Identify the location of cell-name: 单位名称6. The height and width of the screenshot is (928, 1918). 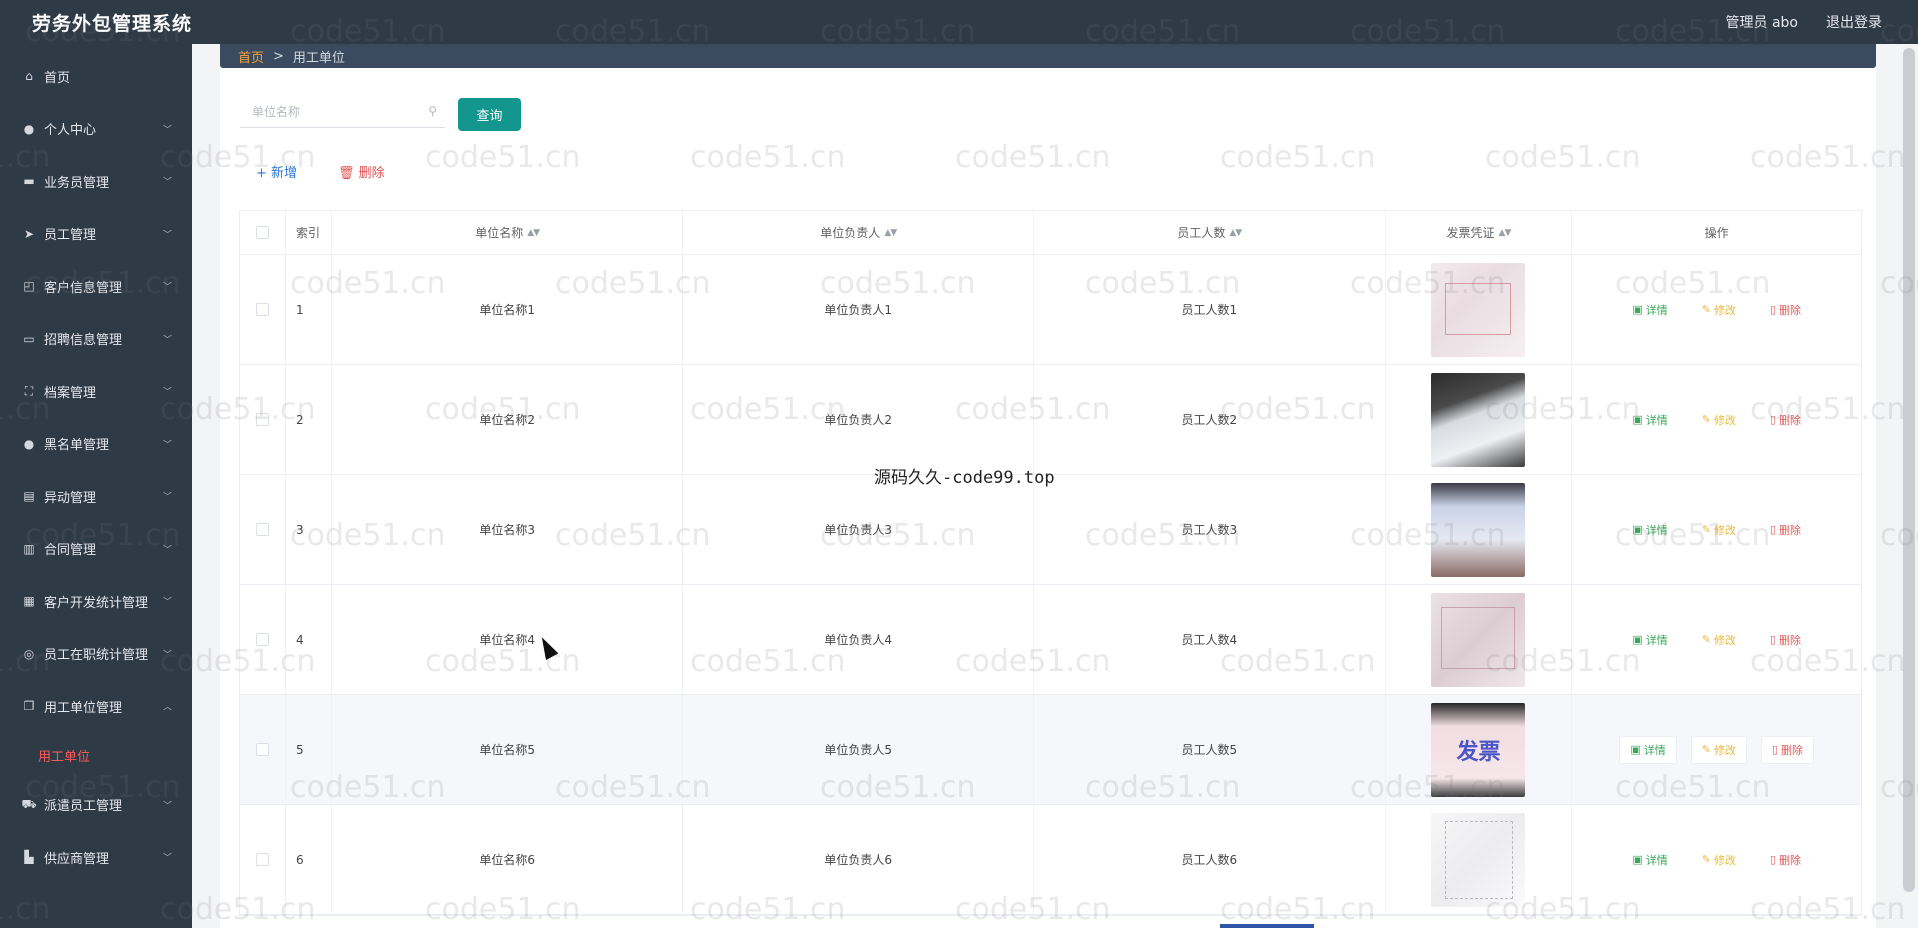
(508, 859).